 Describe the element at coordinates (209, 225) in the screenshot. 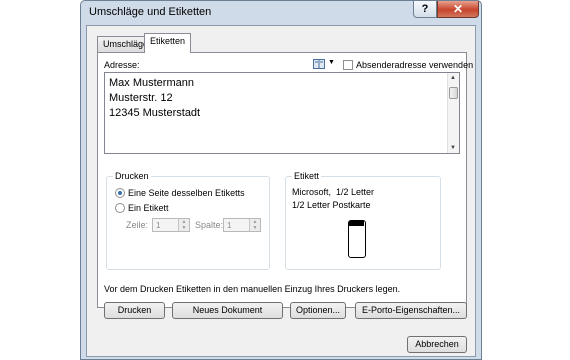

I see `column-label: Spalte:` at that location.